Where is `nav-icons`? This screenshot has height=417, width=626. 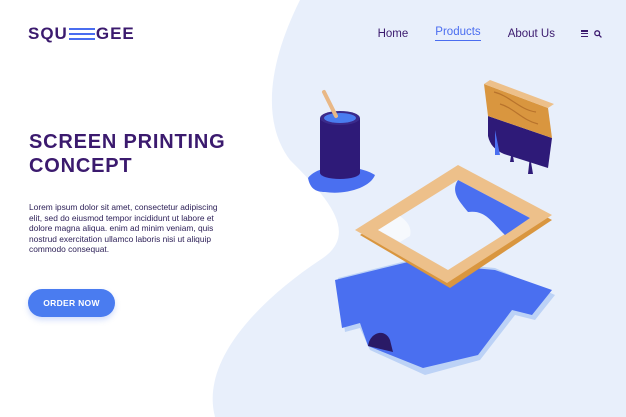
nav-icons is located at coordinates (591, 33).